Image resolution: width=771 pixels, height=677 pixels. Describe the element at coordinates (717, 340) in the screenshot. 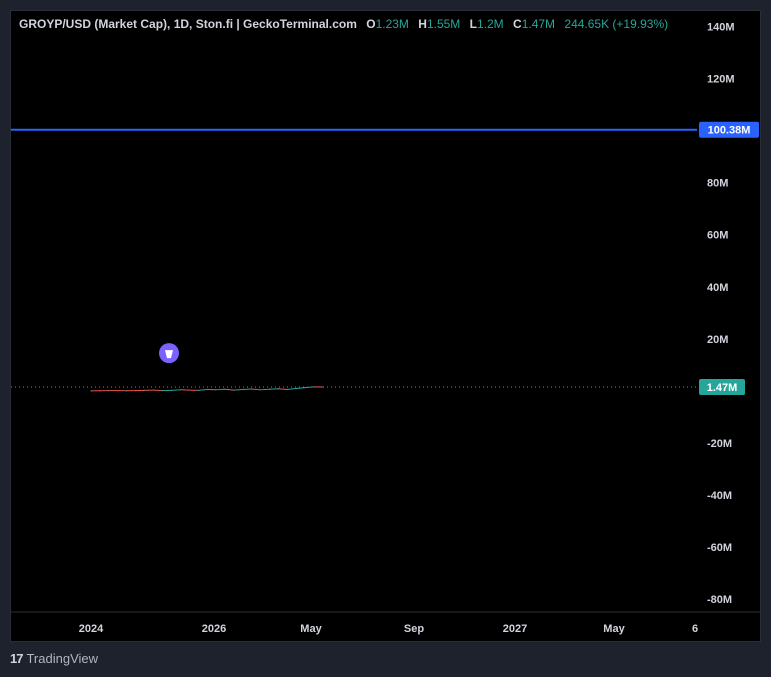

I see `y-tick-label: 20M` at that location.